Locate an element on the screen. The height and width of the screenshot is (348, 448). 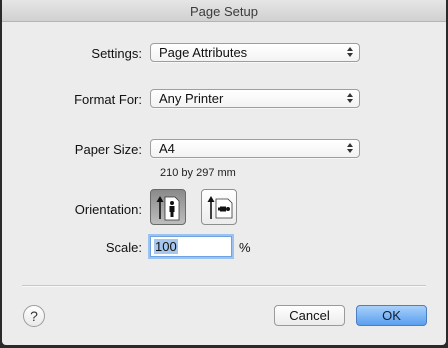
paper-size-label: Paper Size: is located at coordinates (108, 149).